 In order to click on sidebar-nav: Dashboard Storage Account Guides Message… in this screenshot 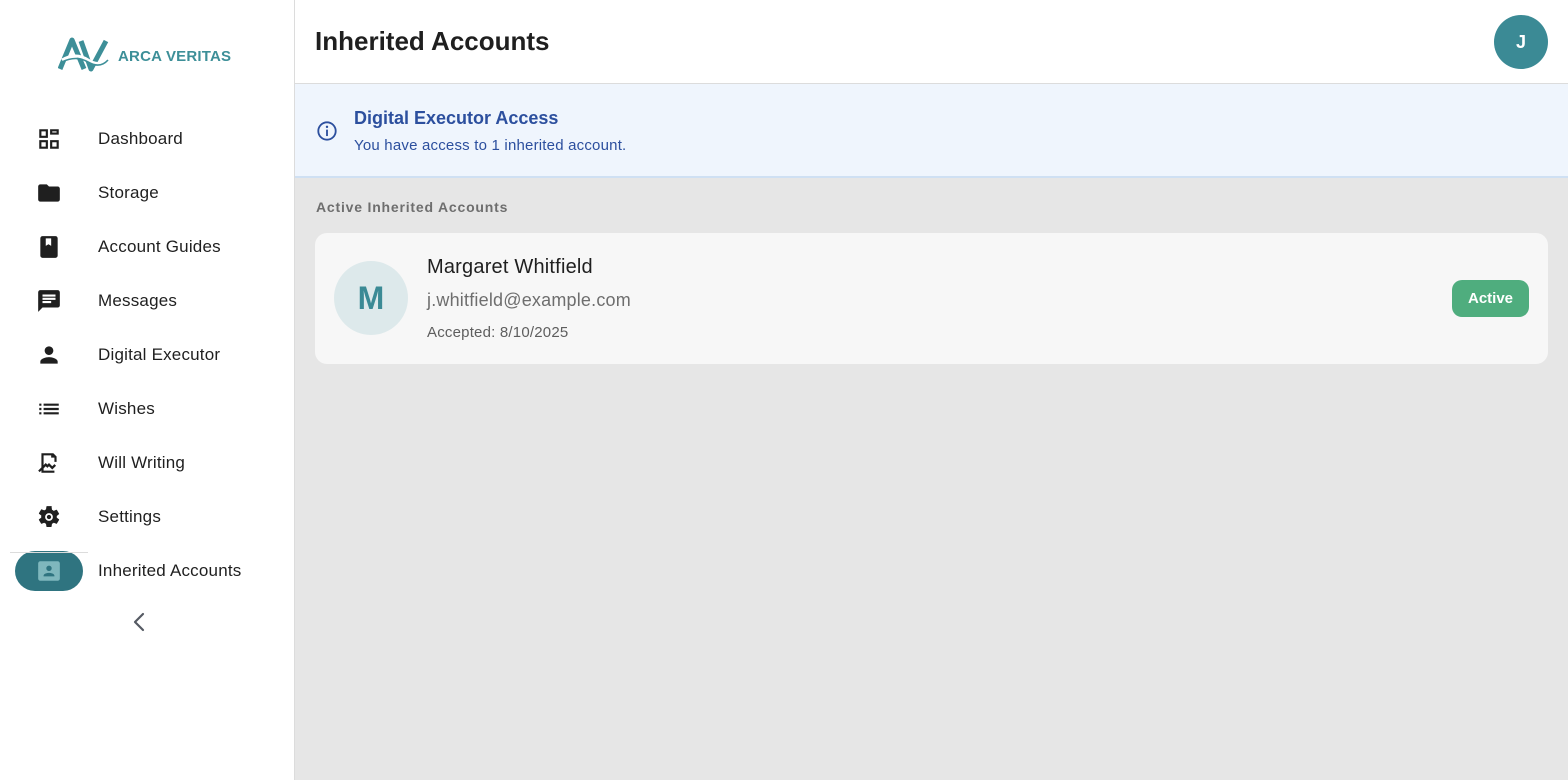, I will do `click(147, 355)`.